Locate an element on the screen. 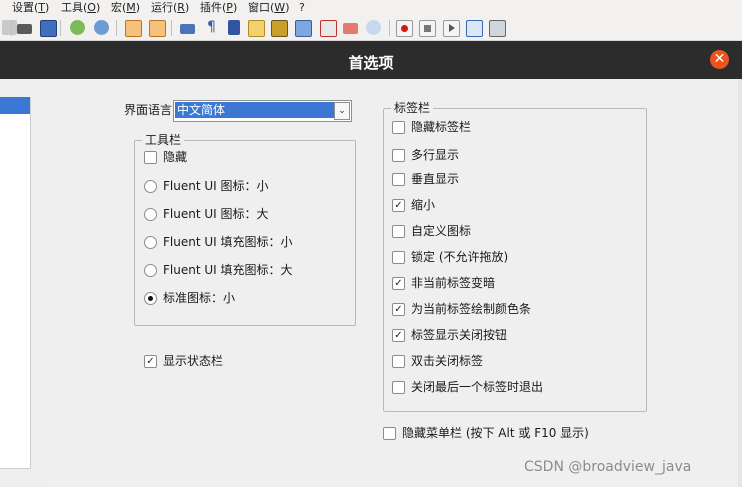 This screenshot has width=742, height=487. dialog-titlebar: 首选项 is located at coordinates (371, 60).